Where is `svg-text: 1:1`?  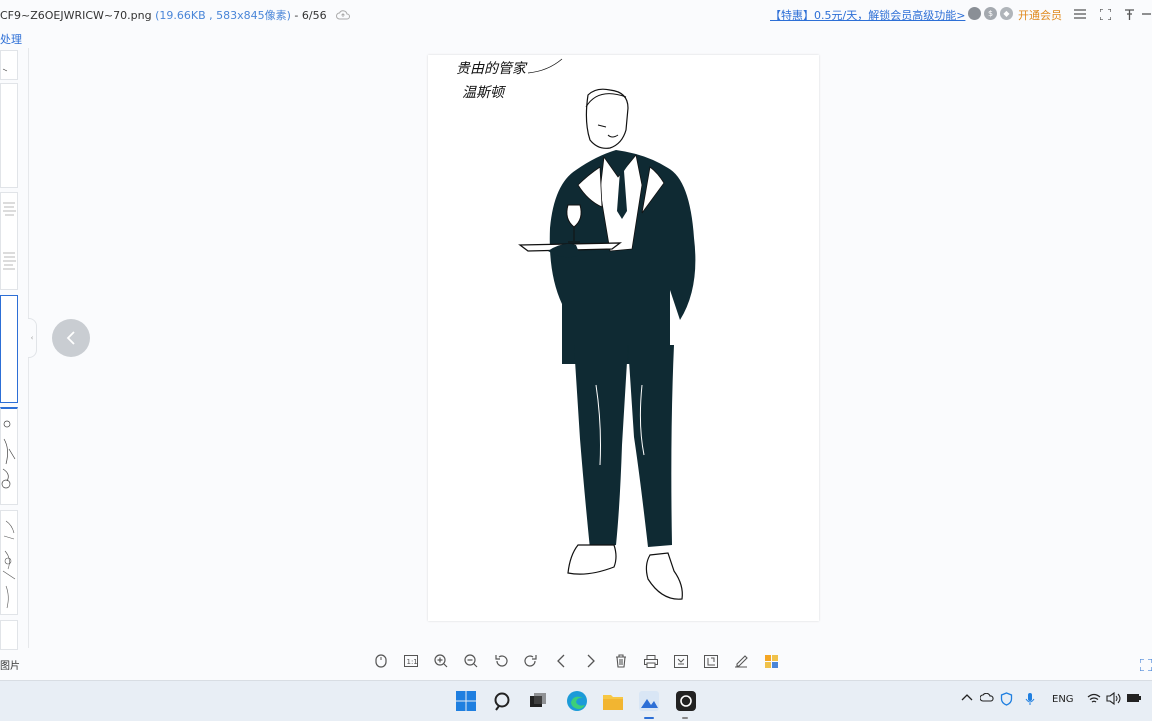 svg-text: 1:1 is located at coordinates (412, 662).